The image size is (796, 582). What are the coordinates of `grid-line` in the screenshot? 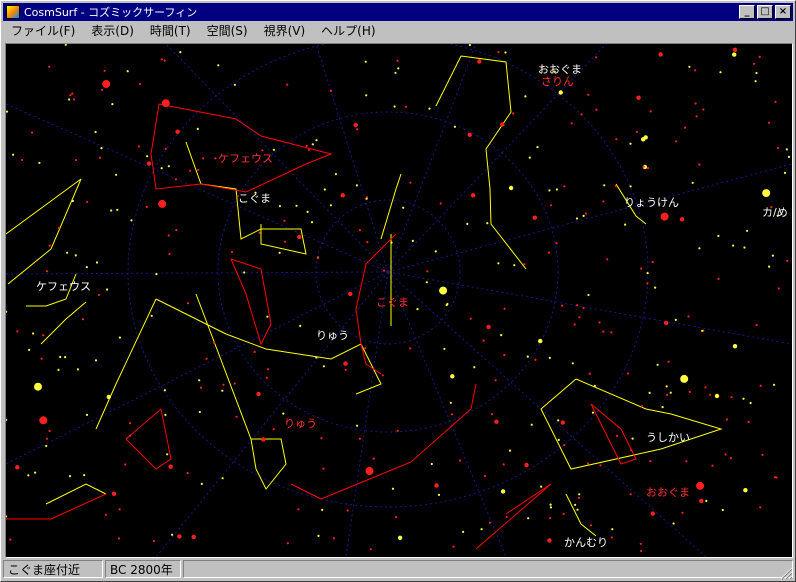 It's located at (277, 158).